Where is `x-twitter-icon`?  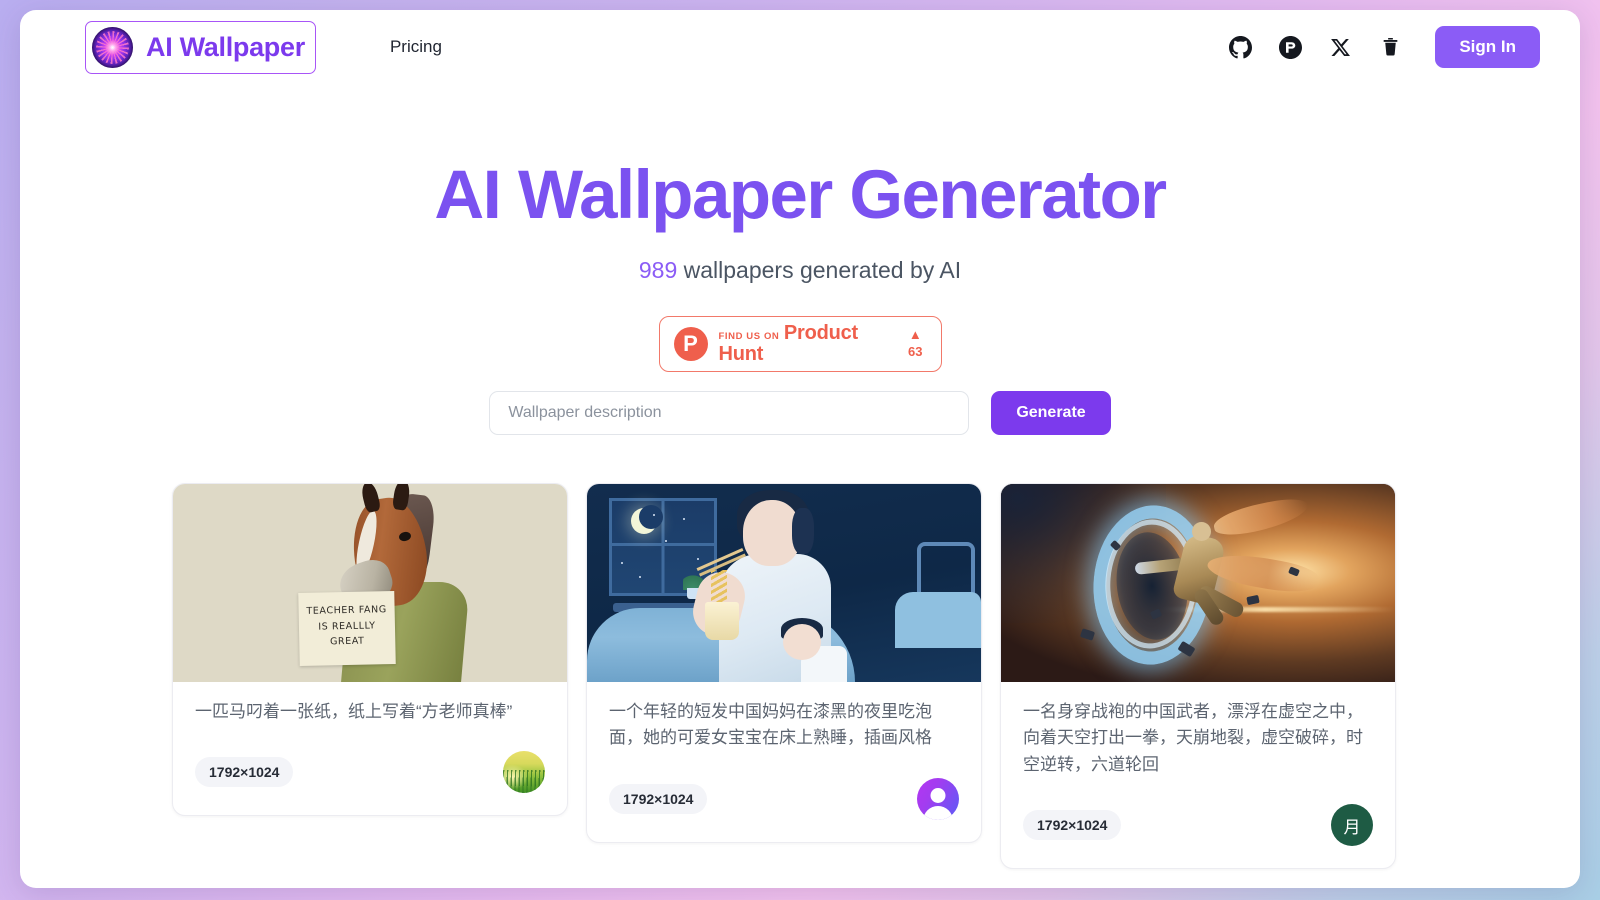
x-twitter-icon is located at coordinates (1340, 47).